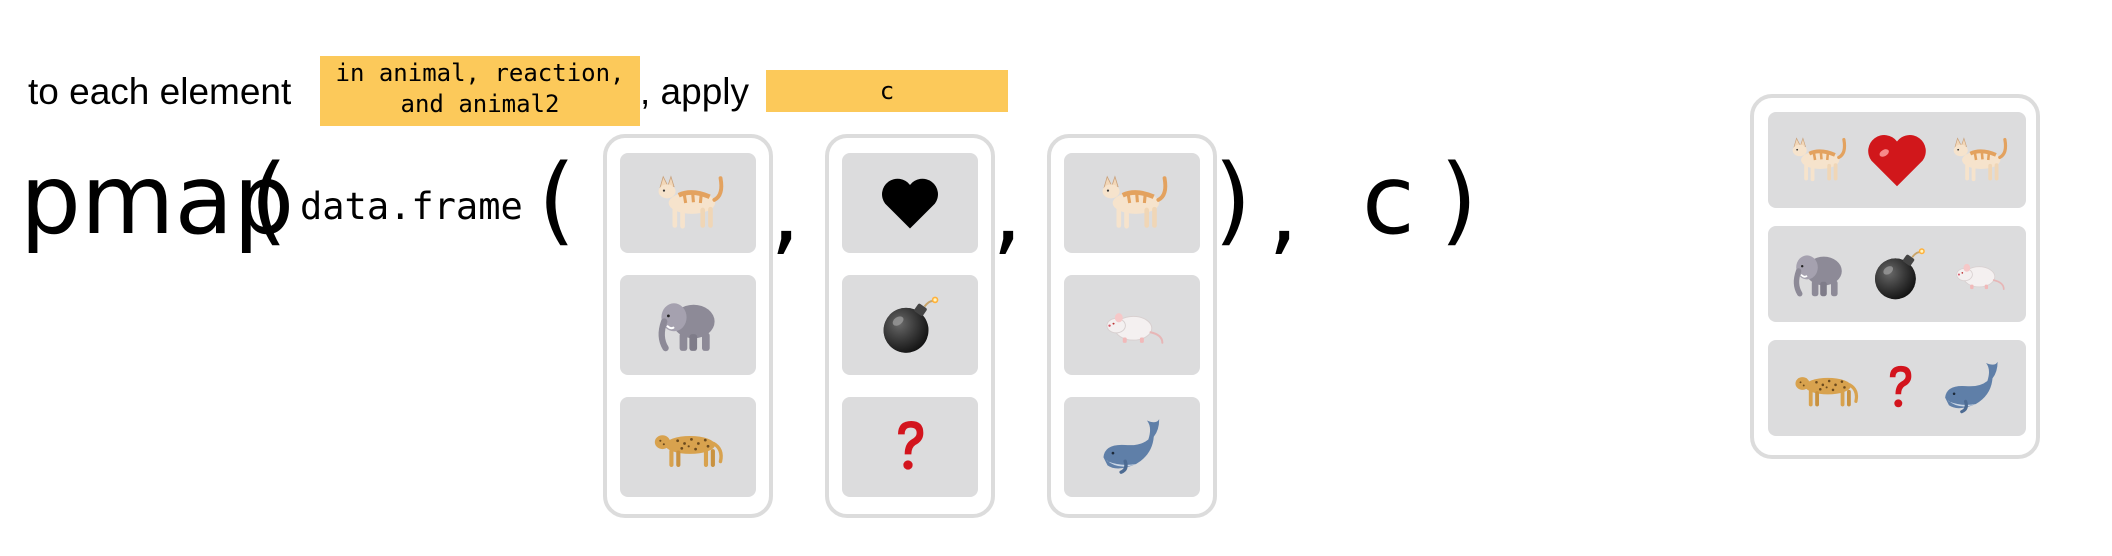  I want to click on input-column-animal2, so click(1132, 326).